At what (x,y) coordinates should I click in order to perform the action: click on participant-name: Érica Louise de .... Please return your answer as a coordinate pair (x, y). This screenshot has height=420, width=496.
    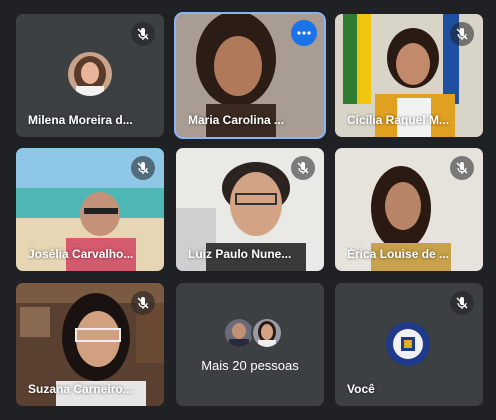
    Looking at the image, I should click on (398, 254).